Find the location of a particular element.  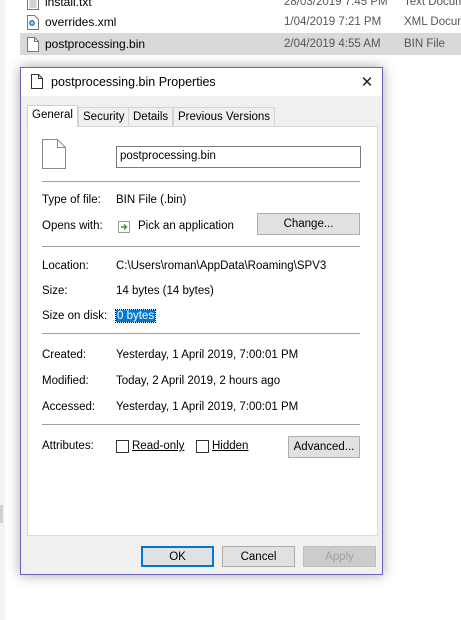

ok-button-label: OK is located at coordinates (177, 556).